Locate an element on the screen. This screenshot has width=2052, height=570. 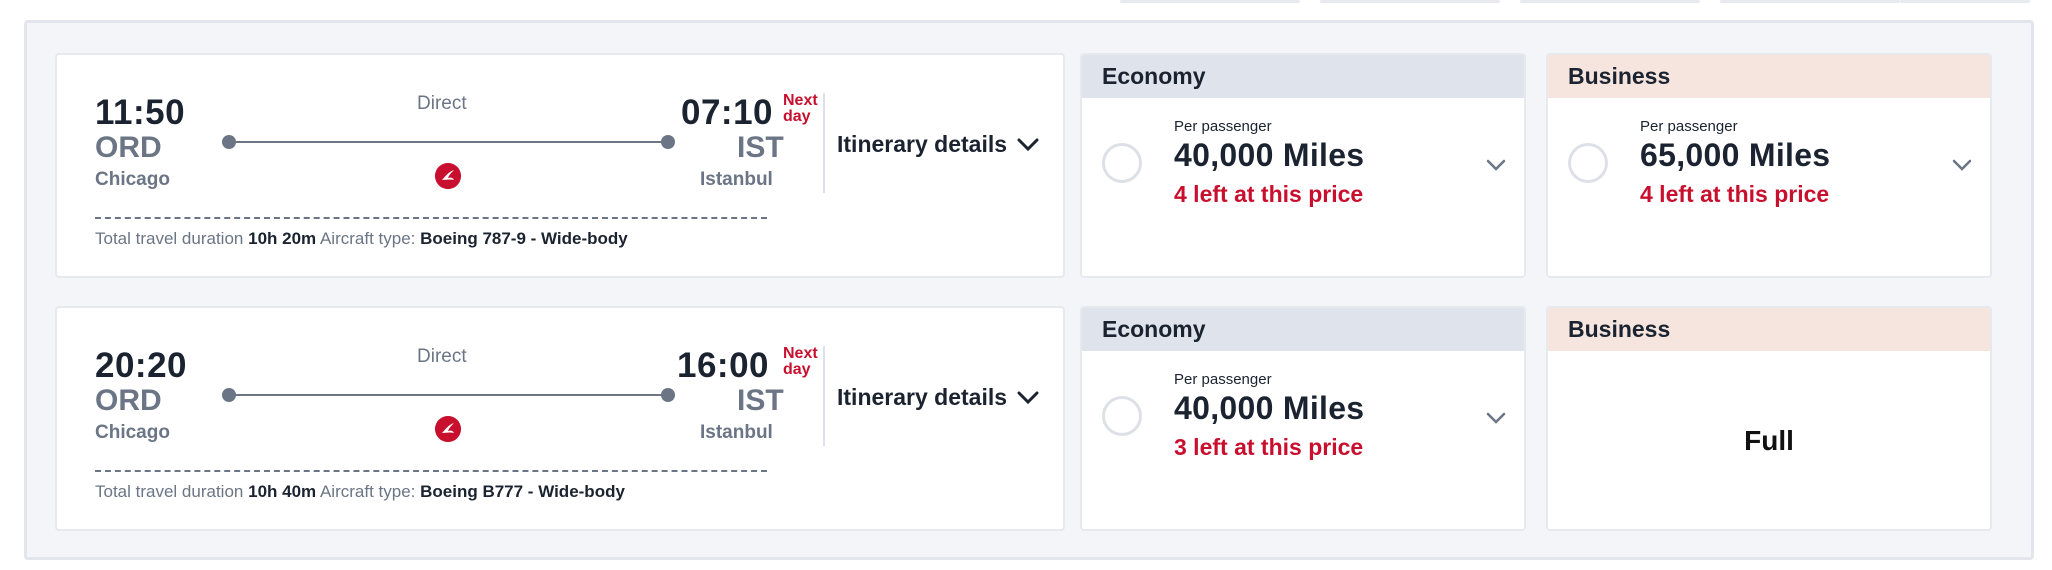
duration-value: 10h 20m is located at coordinates (282, 238).